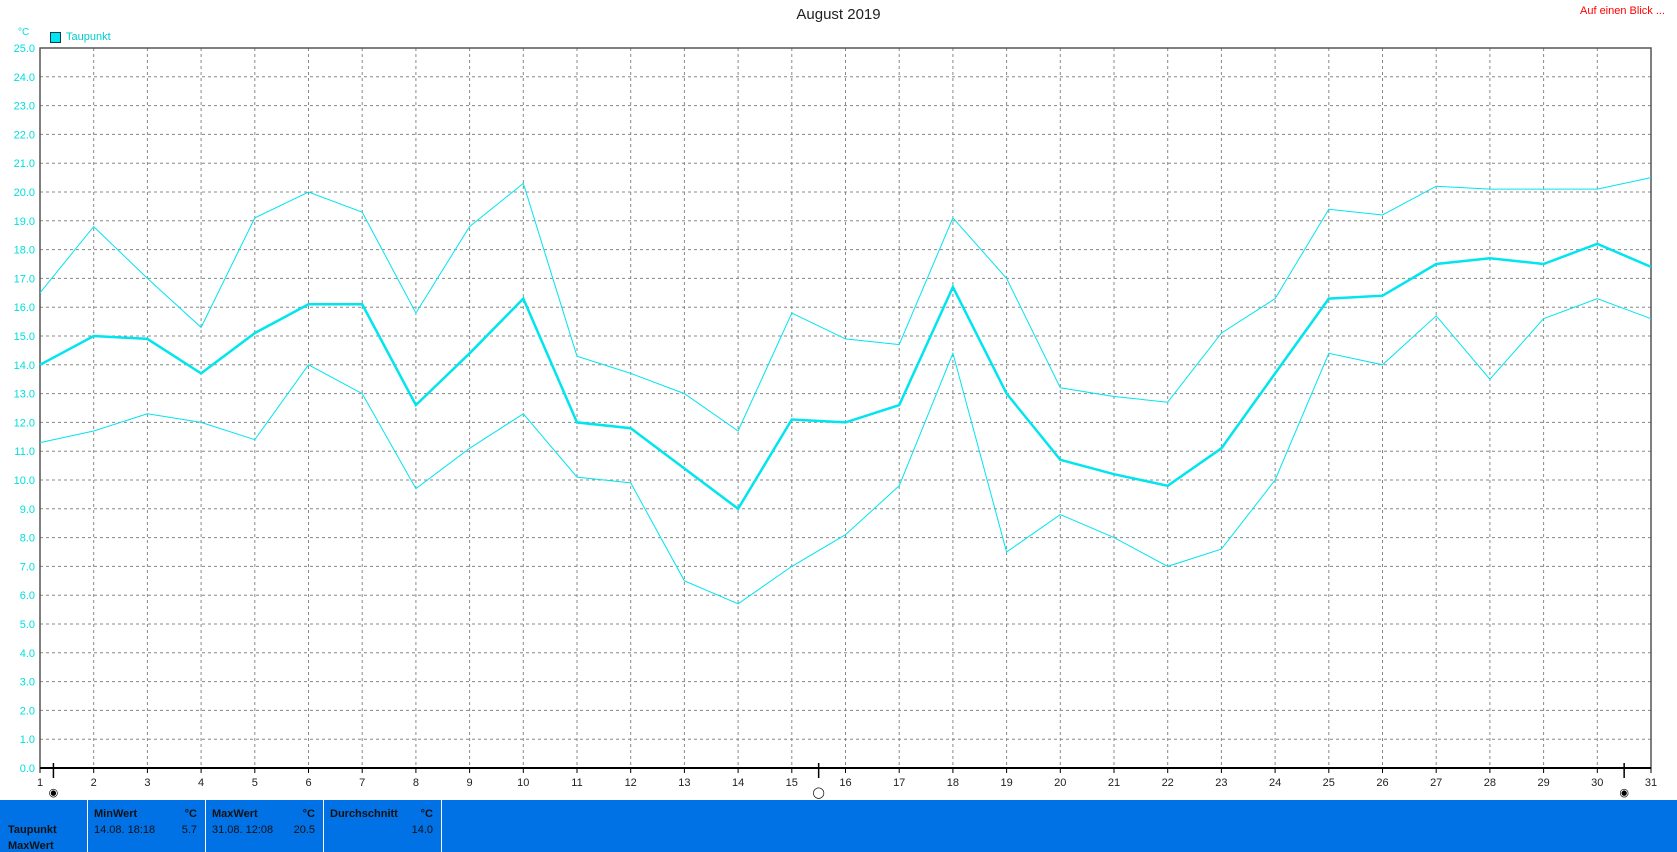 This screenshot has height=852, width=1677. I want to click on stats-row-label-maxwert: MaxWert, so click(31, 846).